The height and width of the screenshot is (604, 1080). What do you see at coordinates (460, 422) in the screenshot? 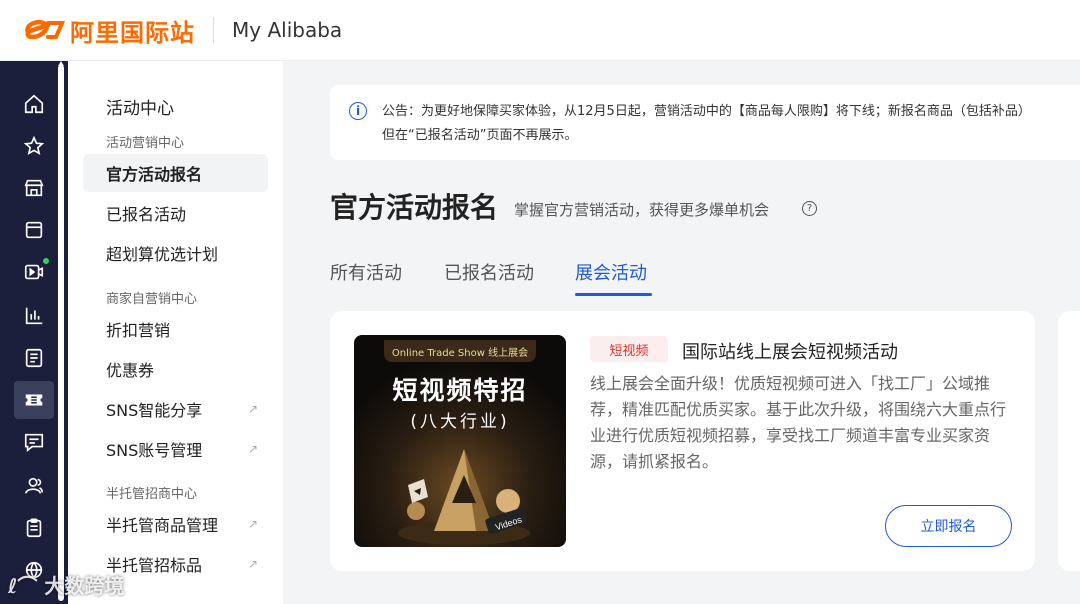
I see `thumbnail-subheading: (八大行业)` at bounding box center [460, 422].